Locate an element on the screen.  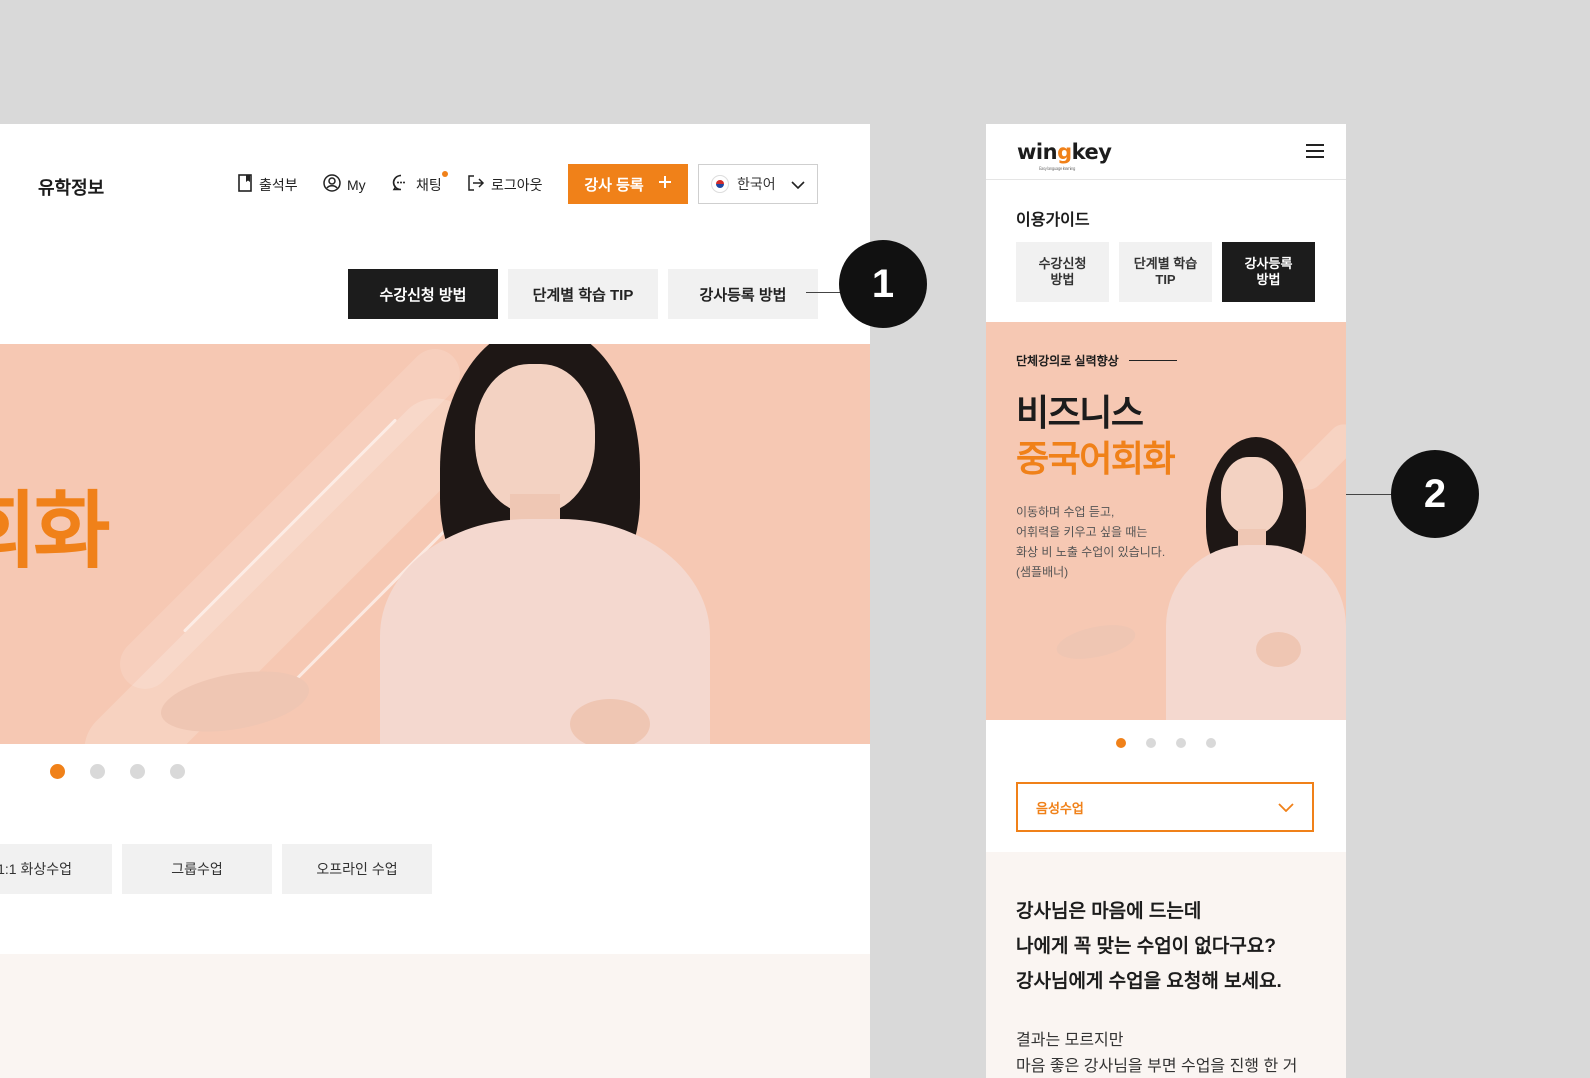
wingkey-logo: wingkey Easy language learning is located at coordinates (1064, 155).